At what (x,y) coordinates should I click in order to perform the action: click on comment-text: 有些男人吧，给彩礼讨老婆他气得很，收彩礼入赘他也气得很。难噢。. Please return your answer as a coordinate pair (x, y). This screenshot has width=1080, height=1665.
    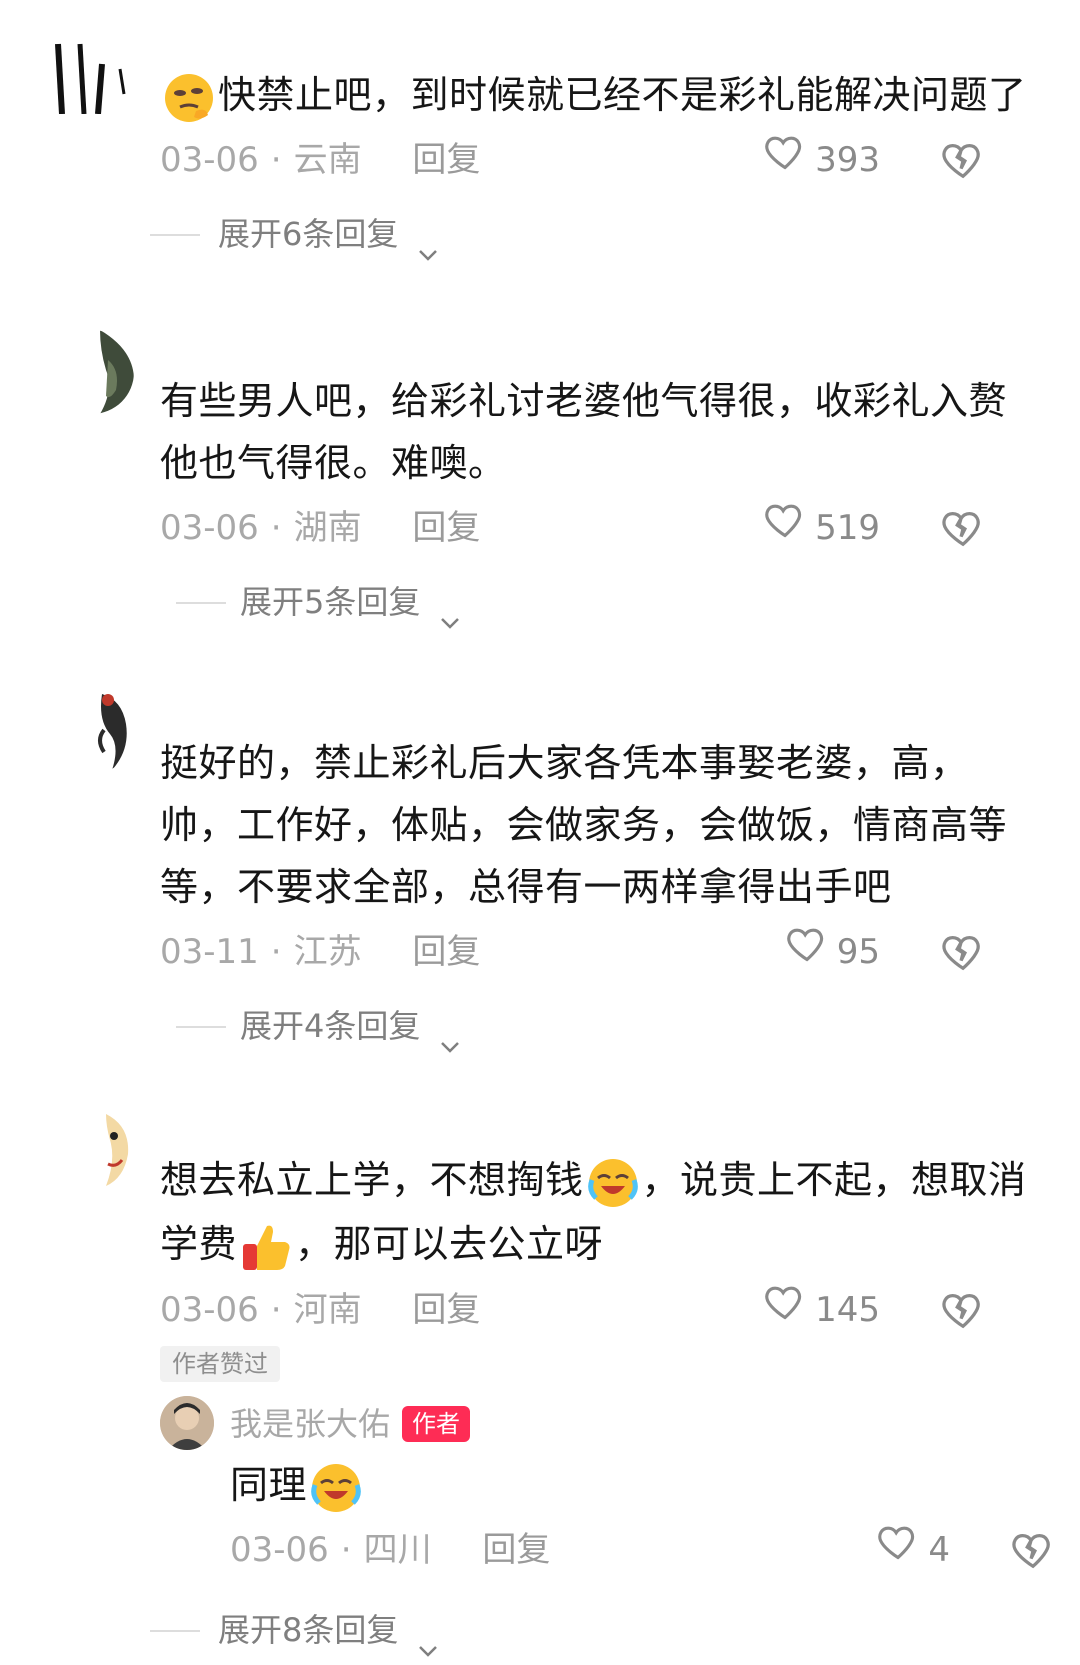
    Looking at the image, I should click on (584, 432).